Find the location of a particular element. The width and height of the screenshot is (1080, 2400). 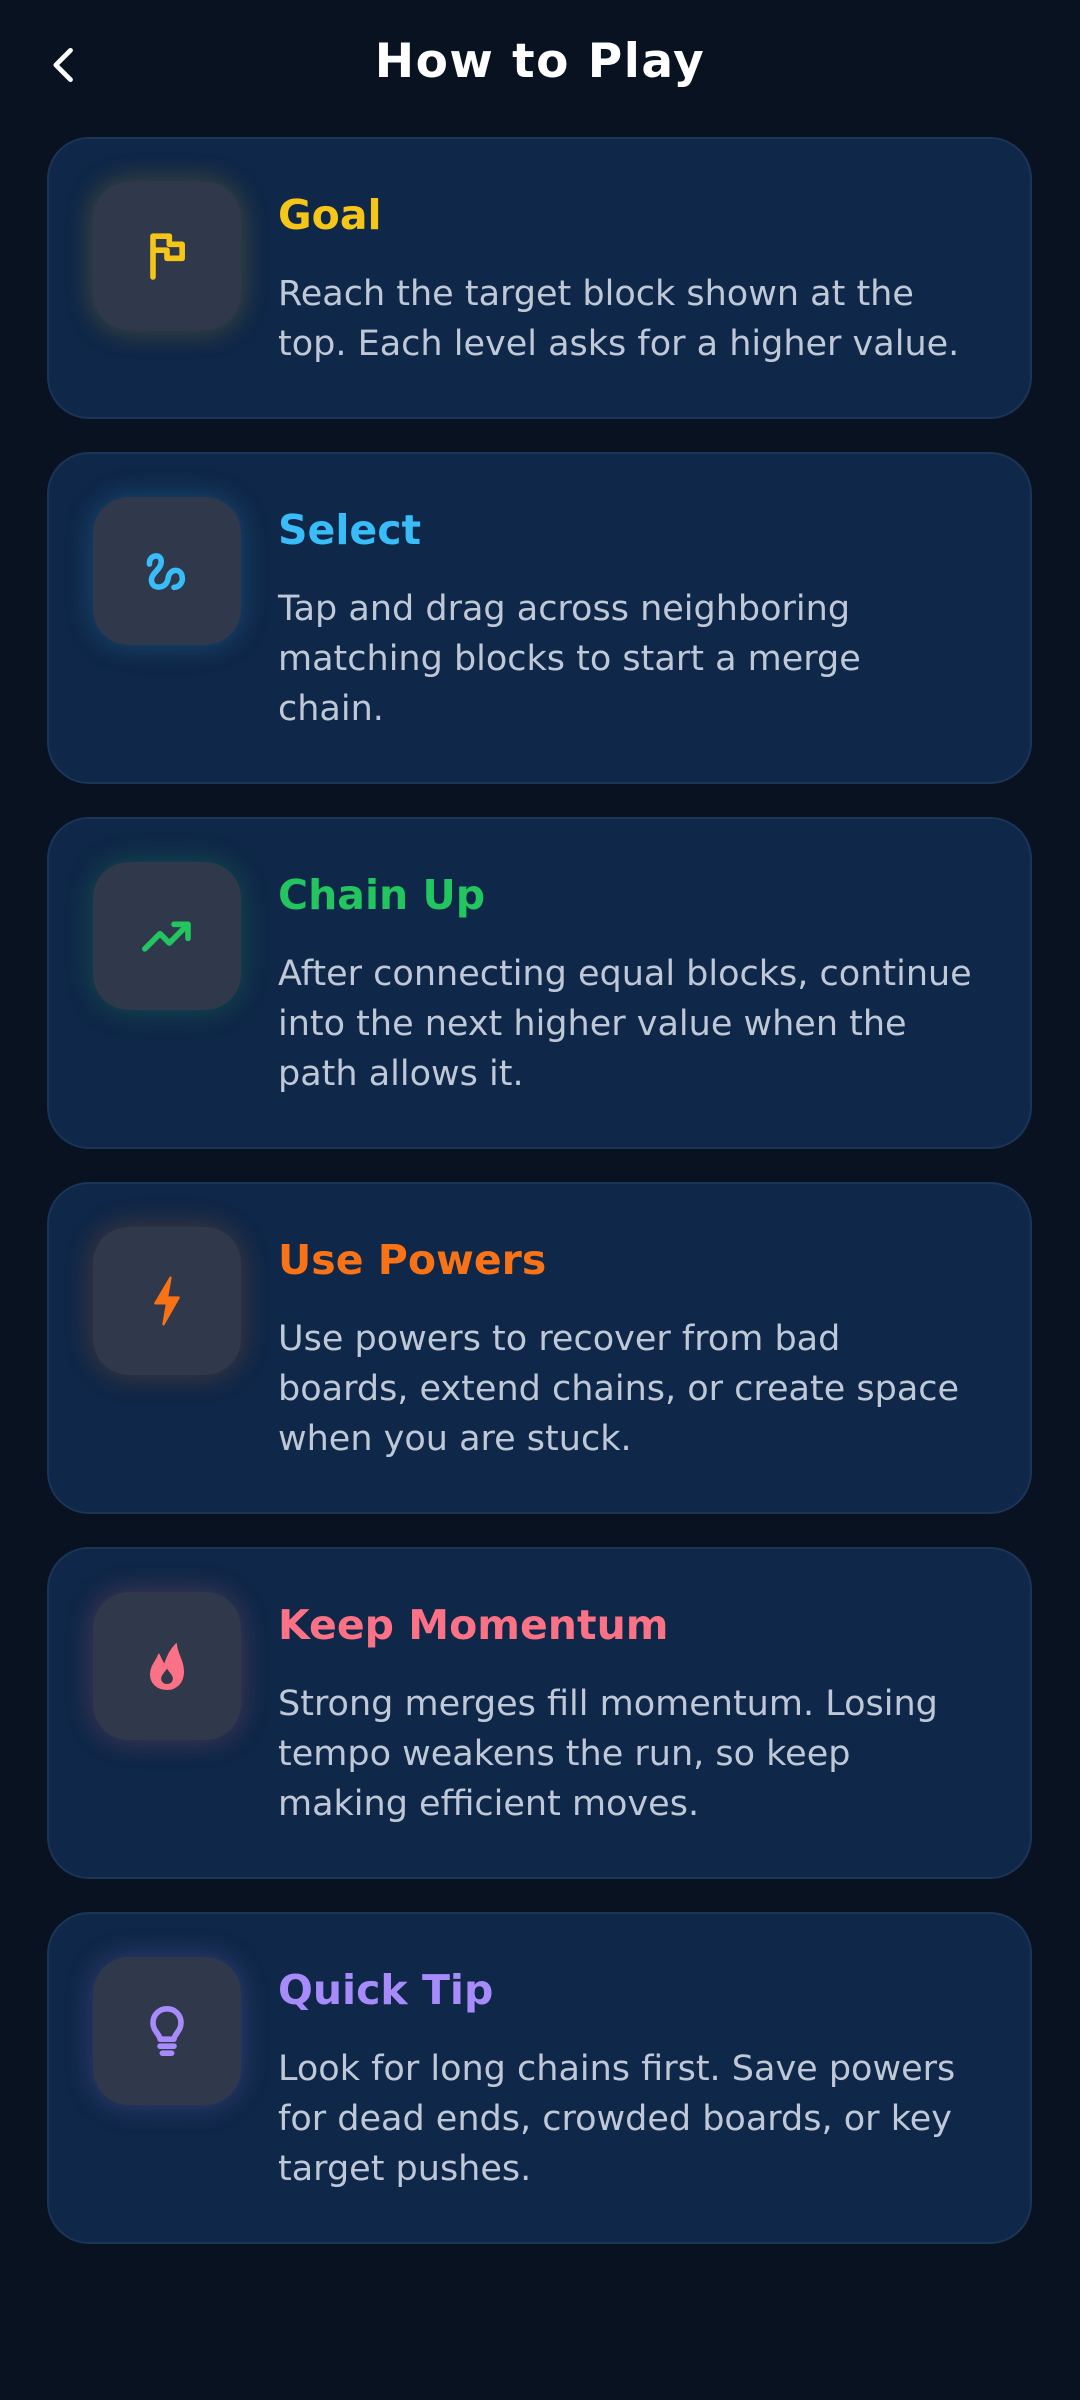

icon-box-keep-momentum is located at coordinates (167, 1666).